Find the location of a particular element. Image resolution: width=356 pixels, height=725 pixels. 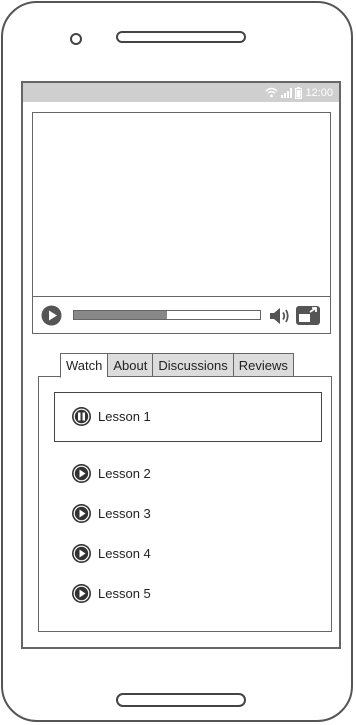

lesson-label: Lesson 1 is located at coordinates (124, 416).